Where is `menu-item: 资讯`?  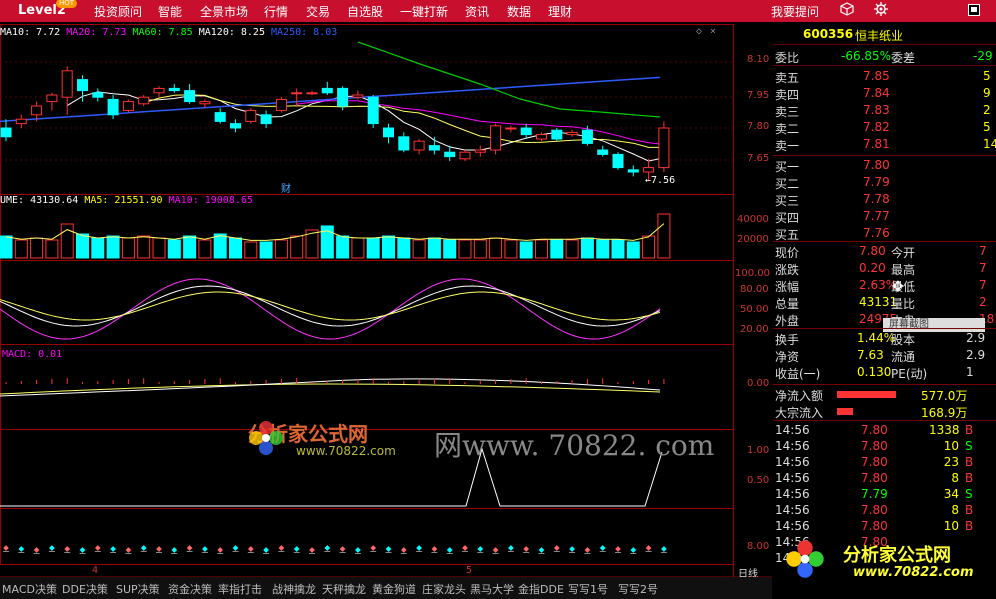 menu-item: 资讯 is located at coordinates (477, 11).